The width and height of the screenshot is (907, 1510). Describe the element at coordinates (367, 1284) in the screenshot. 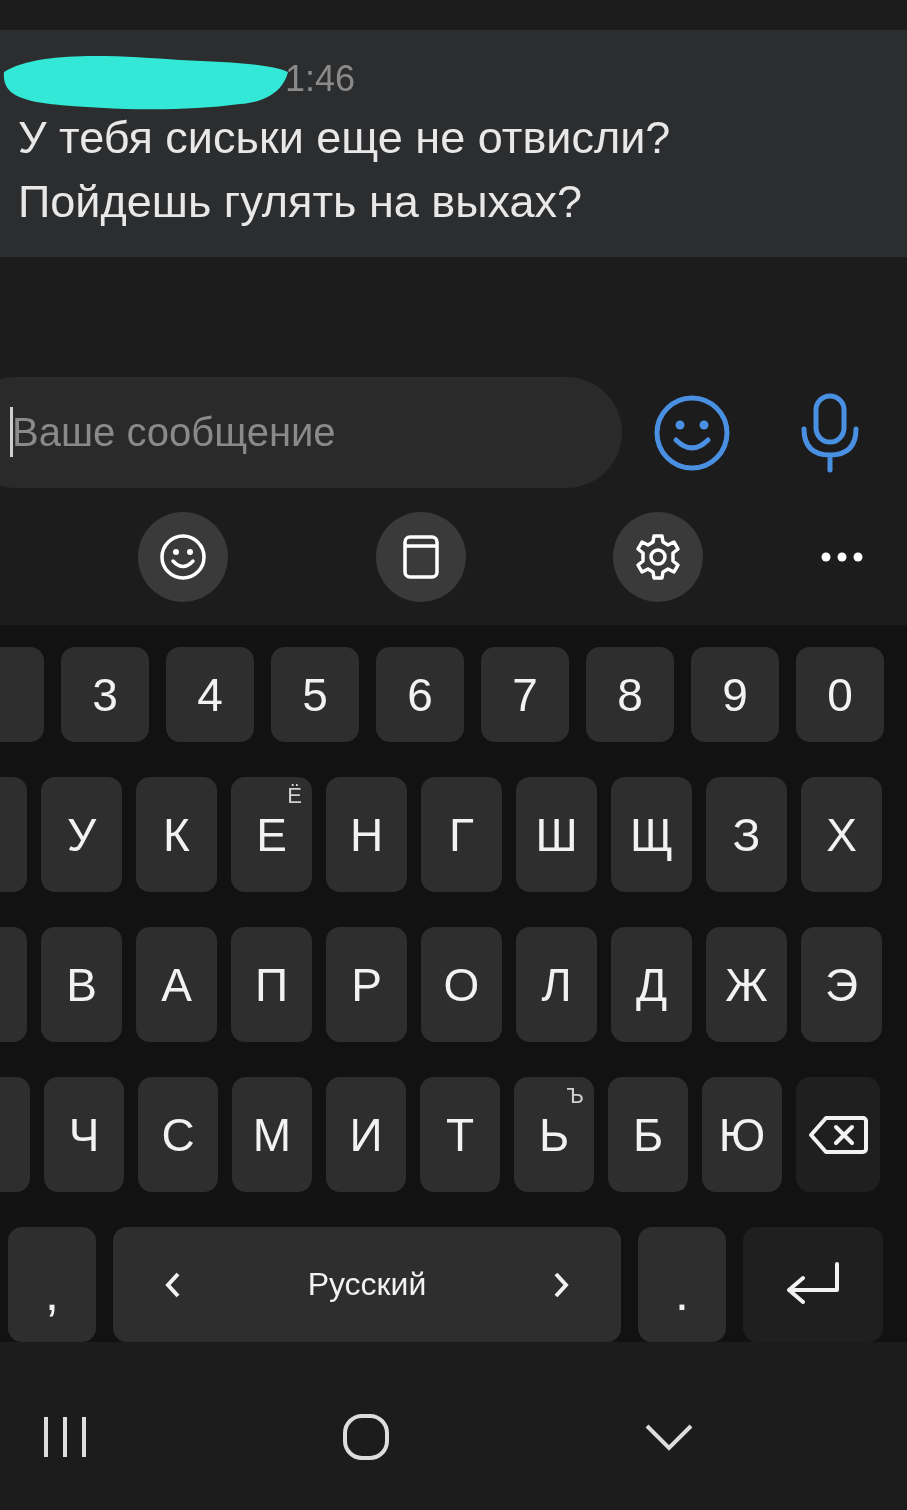

I see `space-key: Русский` at that location.